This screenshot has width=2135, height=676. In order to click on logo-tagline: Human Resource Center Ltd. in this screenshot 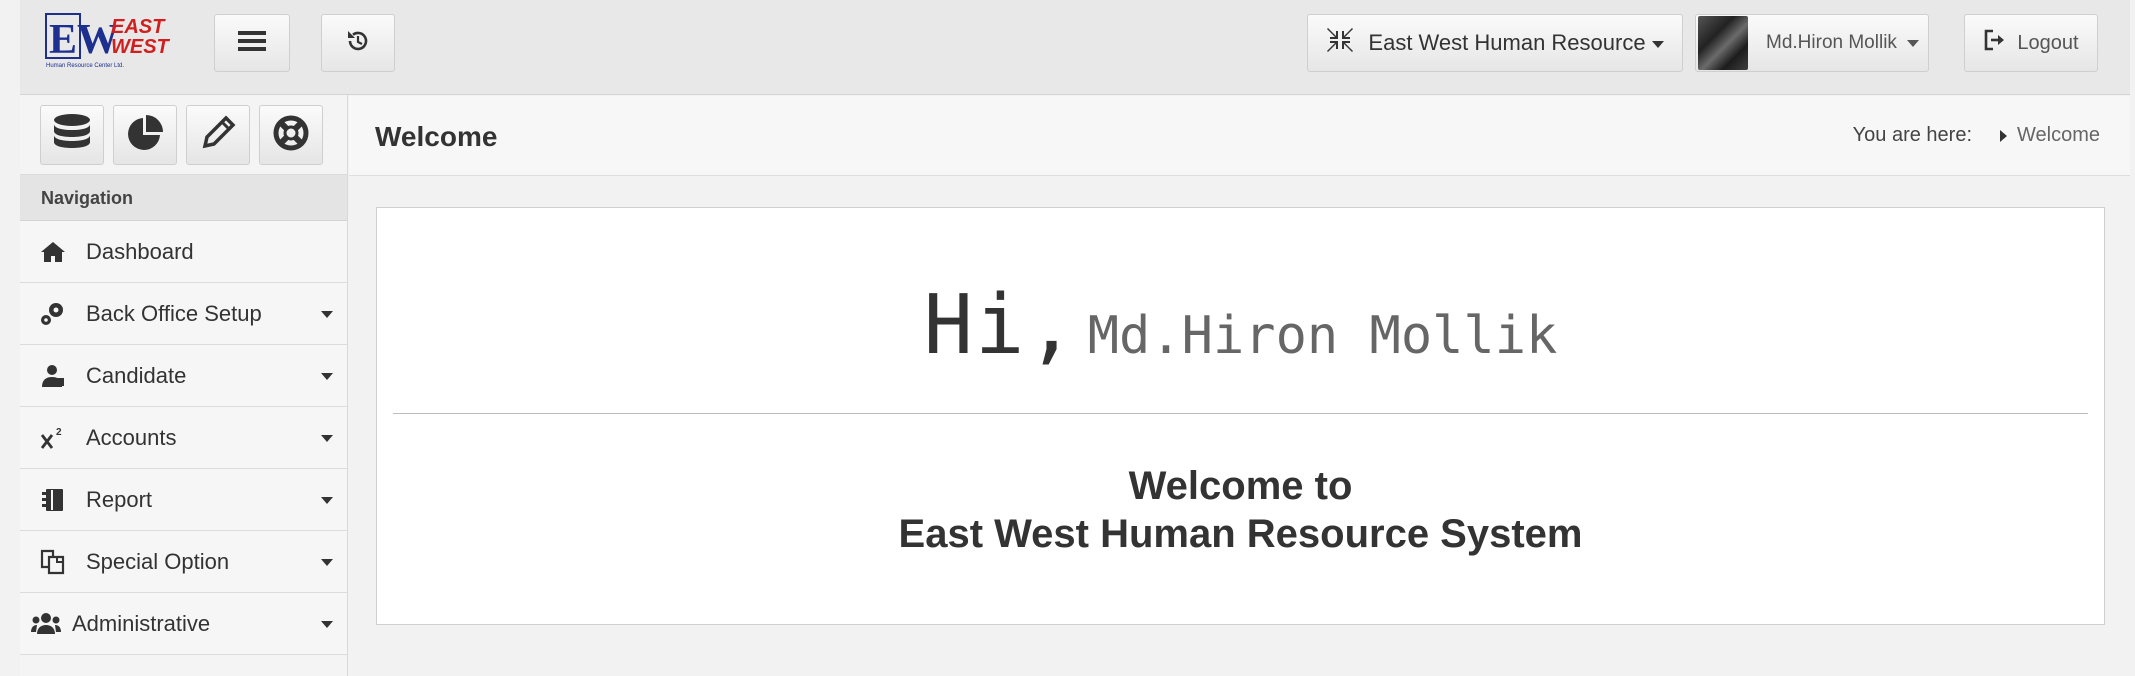, I will do `click(85, 66)`.